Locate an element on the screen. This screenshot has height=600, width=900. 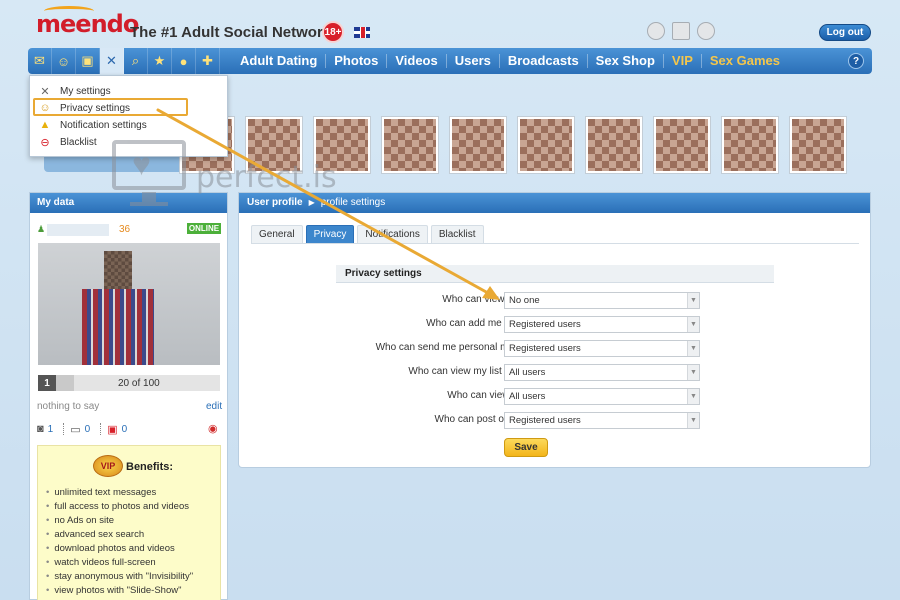
media-stats-row: ◙ 1 ▭ 0 ▣ 0 is located at coordinates (129, 429).